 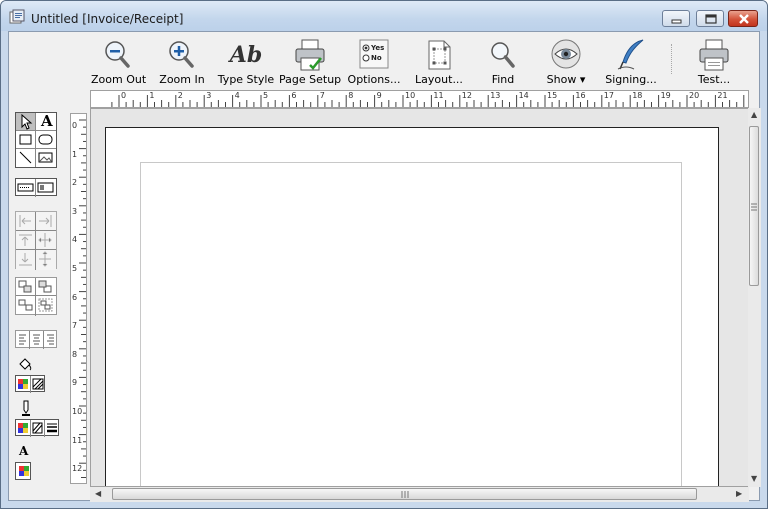 I want to click on line-width-button, so click(x=52, y=428).